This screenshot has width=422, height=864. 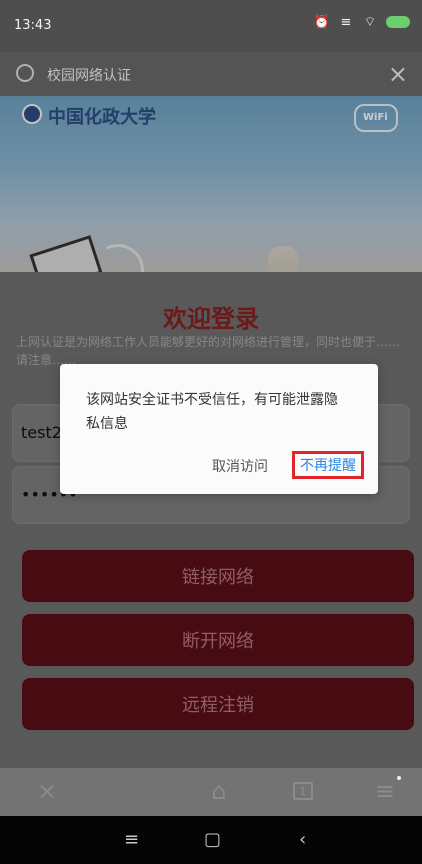 I want to click on tabs-icon: 1, so click(x=303, y=791).